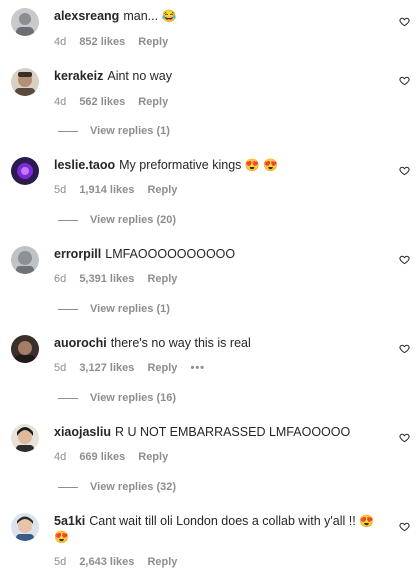 This screenshot has width=419, height=582. I want to click on comment-meta: 5d 2,643 likes Reply, so click(115, 562).